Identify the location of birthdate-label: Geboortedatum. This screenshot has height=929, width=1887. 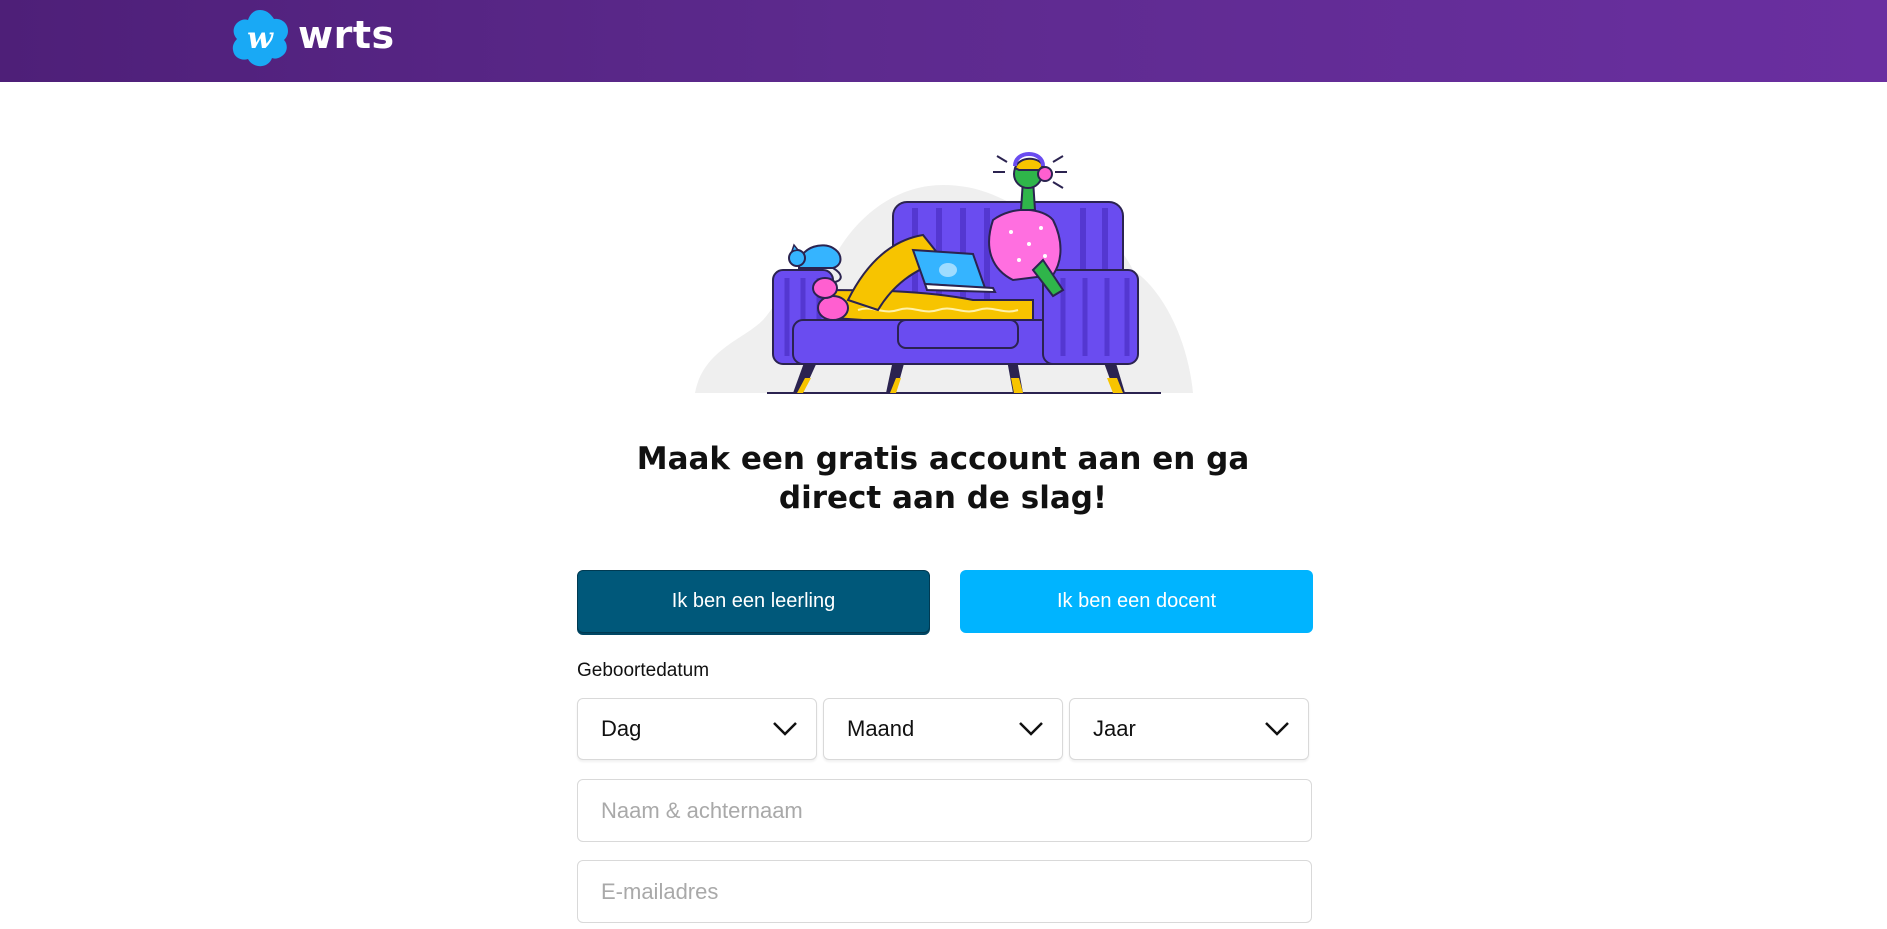
(643, 670).